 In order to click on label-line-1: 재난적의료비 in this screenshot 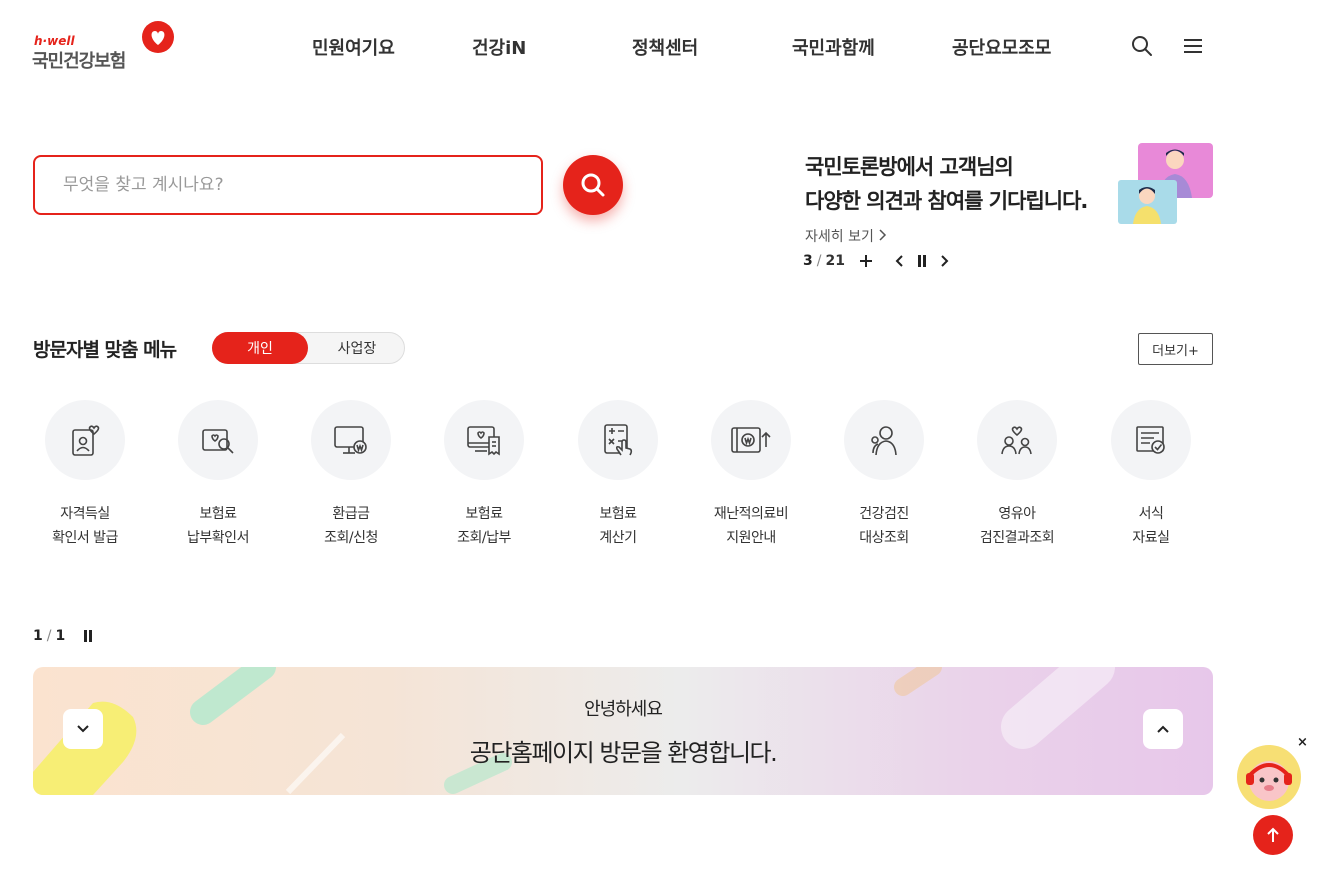, I will do `click(751, 514)`.